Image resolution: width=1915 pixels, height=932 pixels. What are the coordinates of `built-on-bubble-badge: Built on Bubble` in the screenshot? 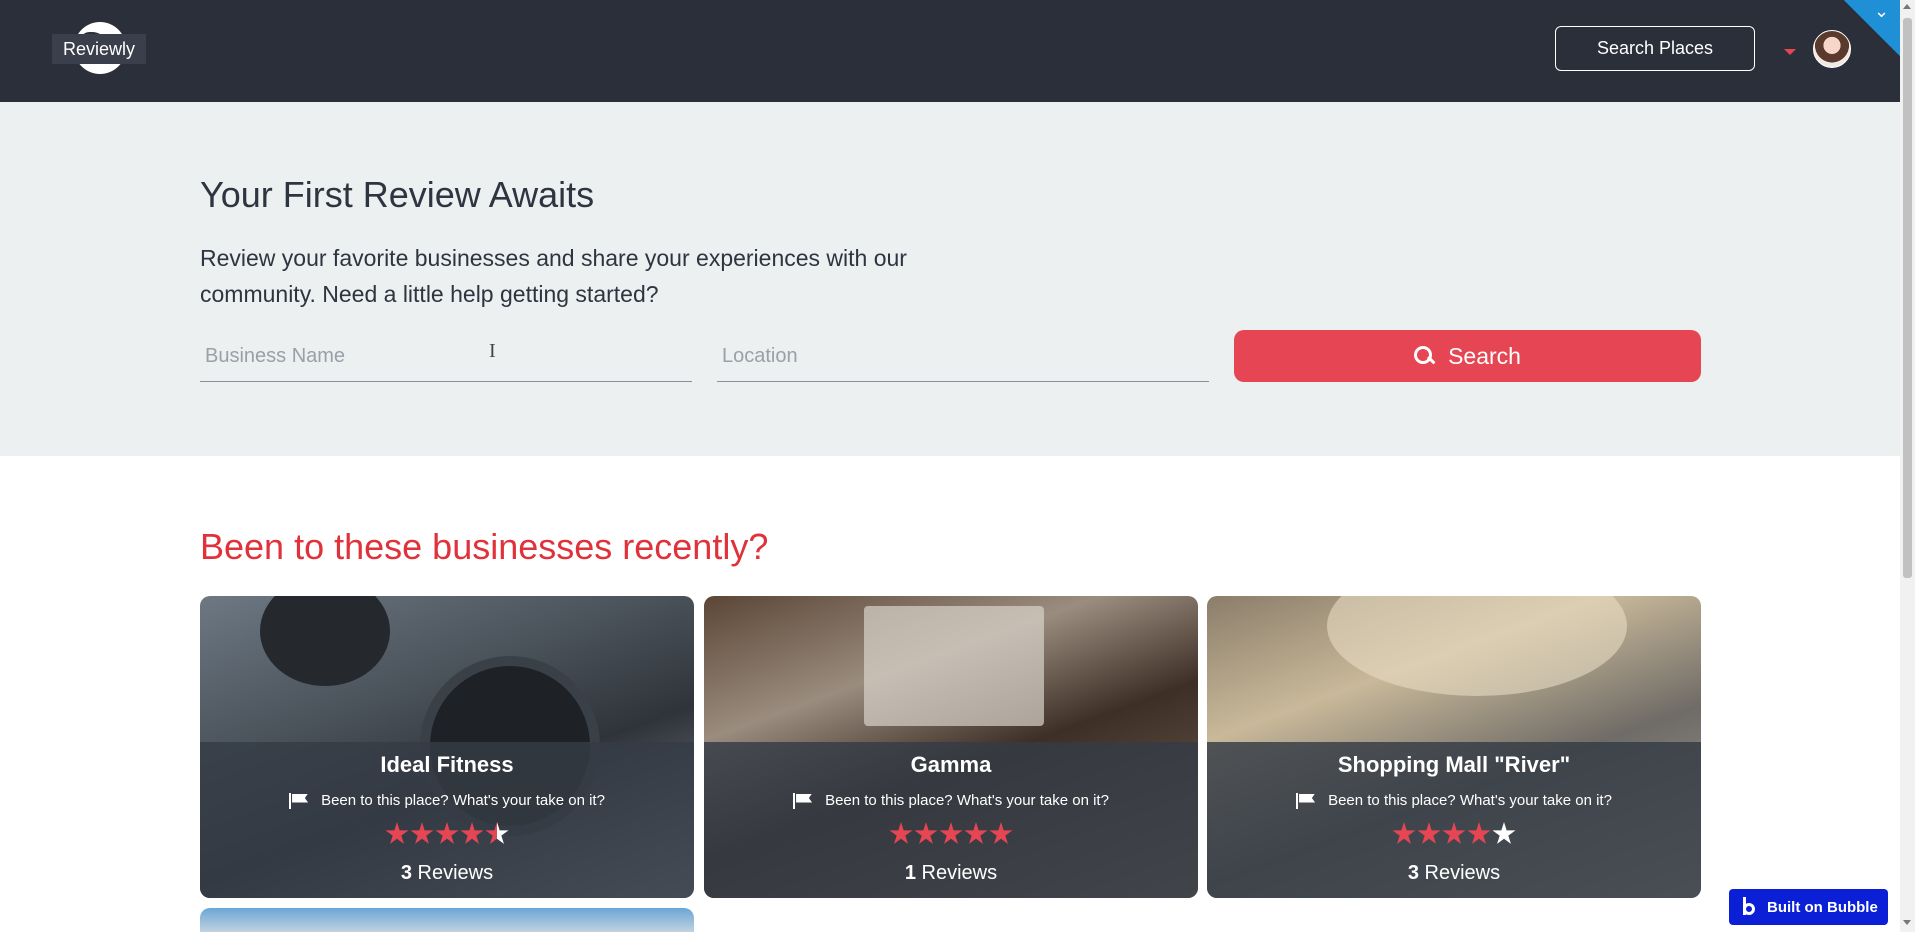 It's located at (1808, 907).